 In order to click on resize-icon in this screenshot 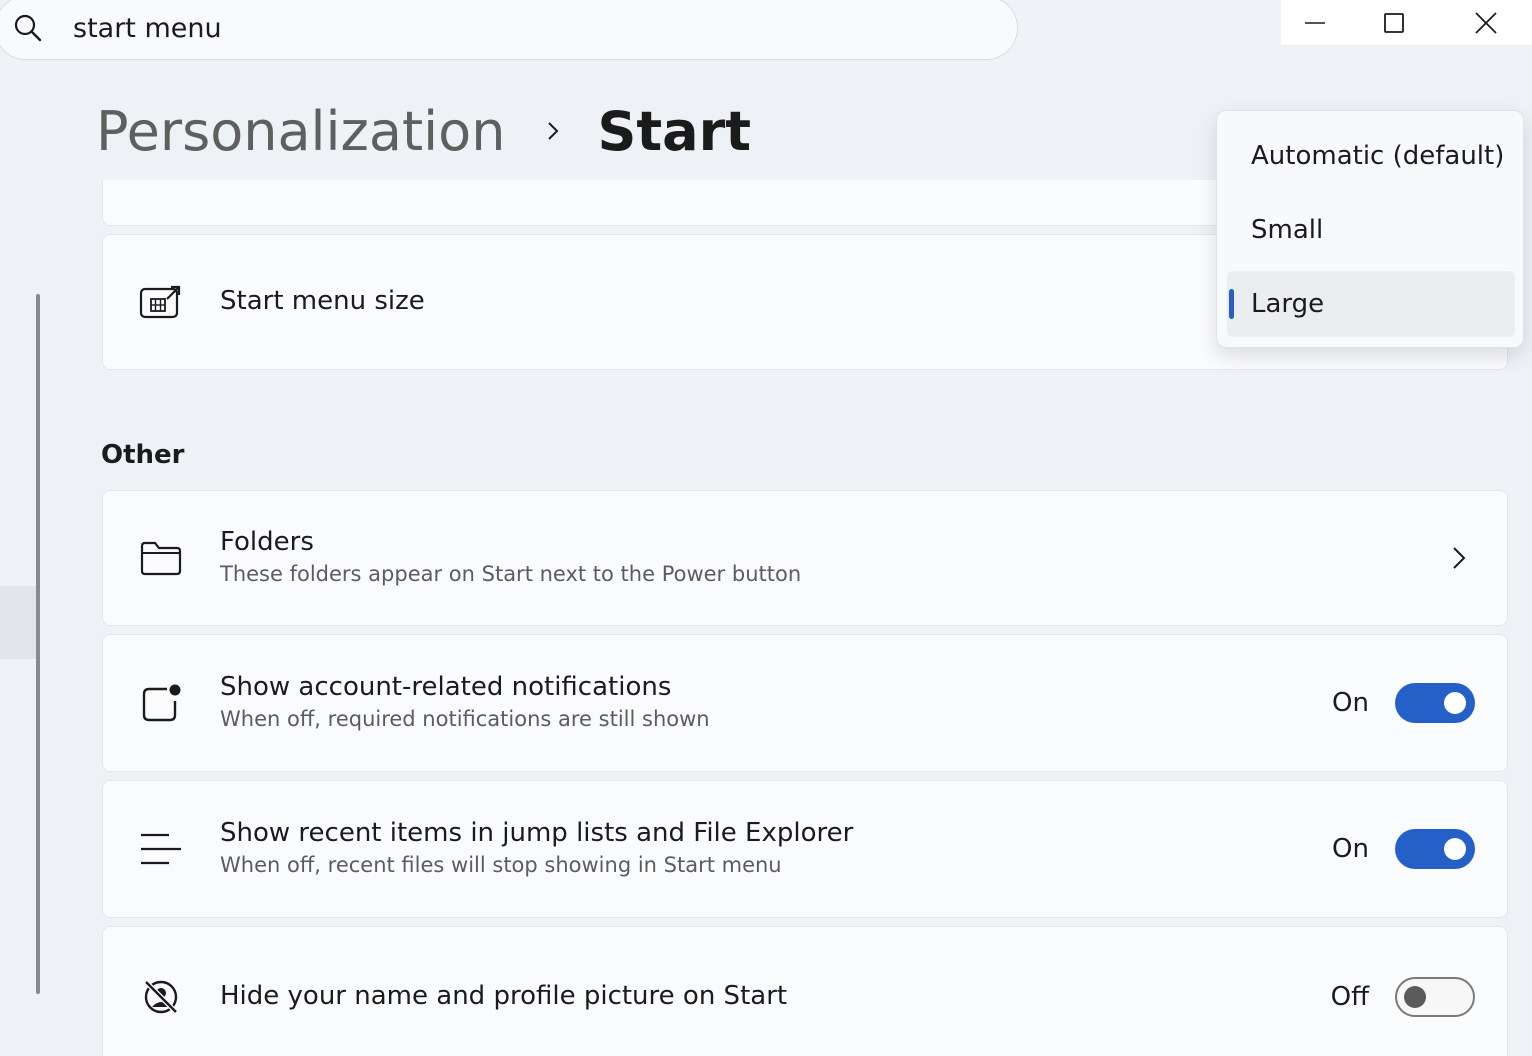, I will do `click(161, 302)`.